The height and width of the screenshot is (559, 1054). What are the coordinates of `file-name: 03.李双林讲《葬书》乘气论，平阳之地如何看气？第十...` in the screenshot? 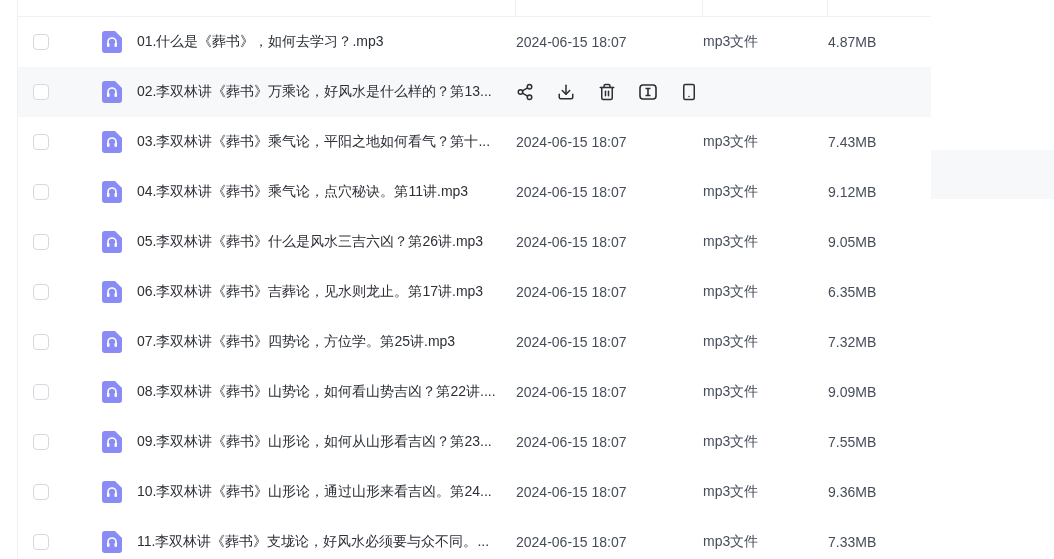 It's located at (314, 142).